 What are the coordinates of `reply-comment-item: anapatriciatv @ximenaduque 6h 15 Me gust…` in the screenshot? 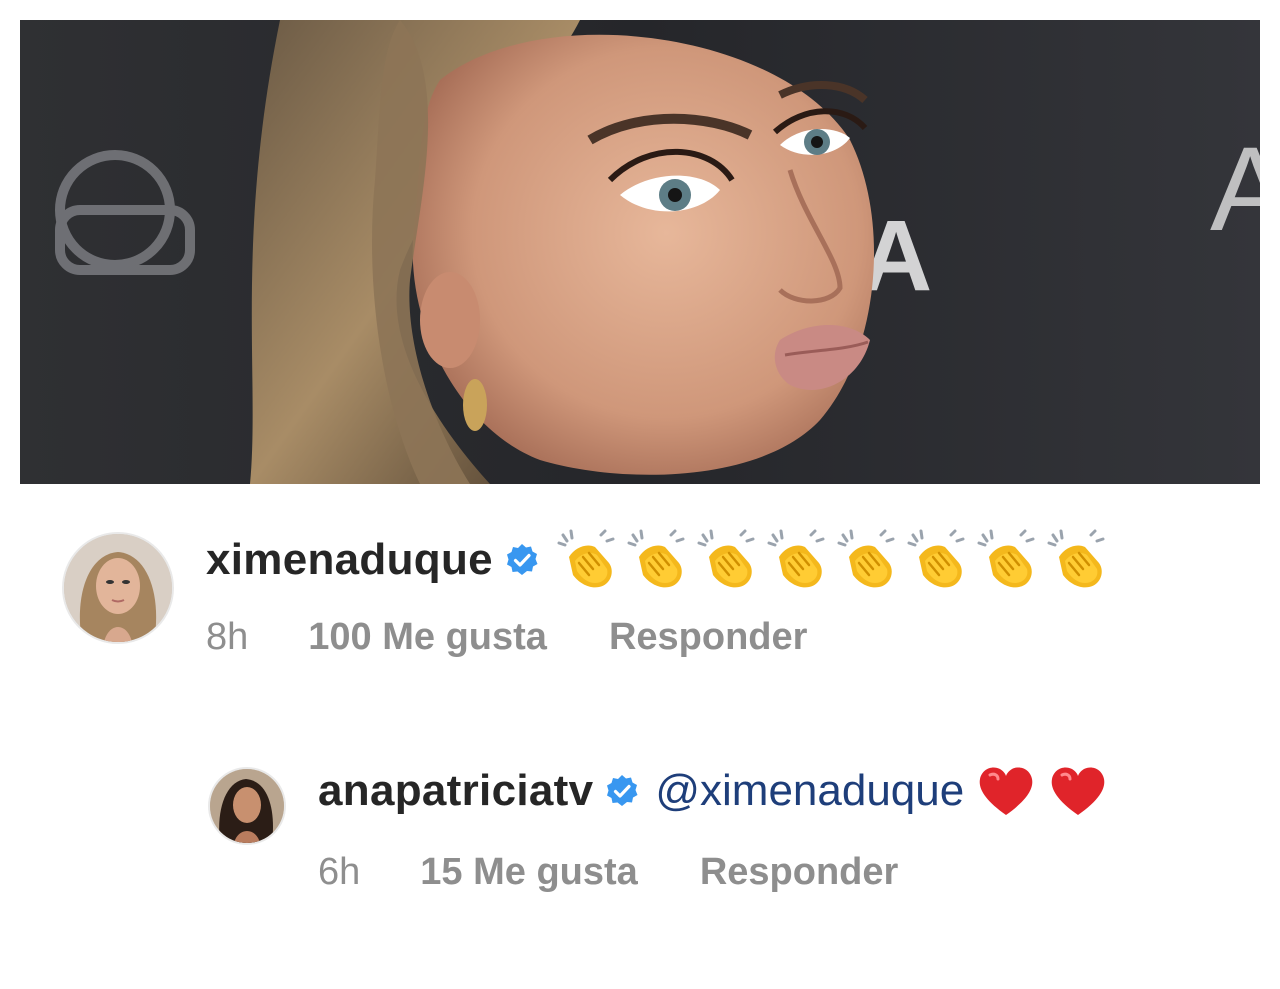 It's located at (640, 825).